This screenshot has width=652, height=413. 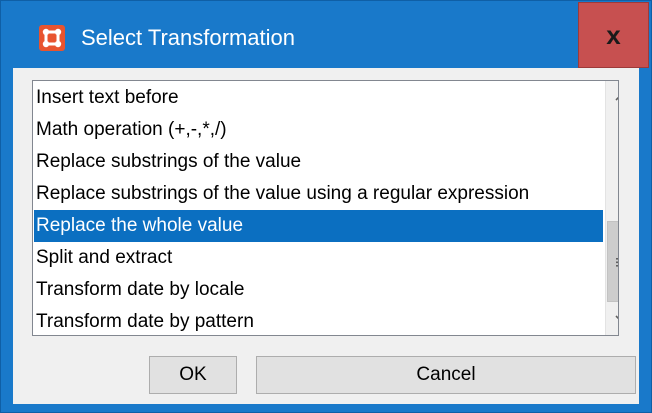 I want to click on window-title: Select Transformation, so click(x=188, y=37).